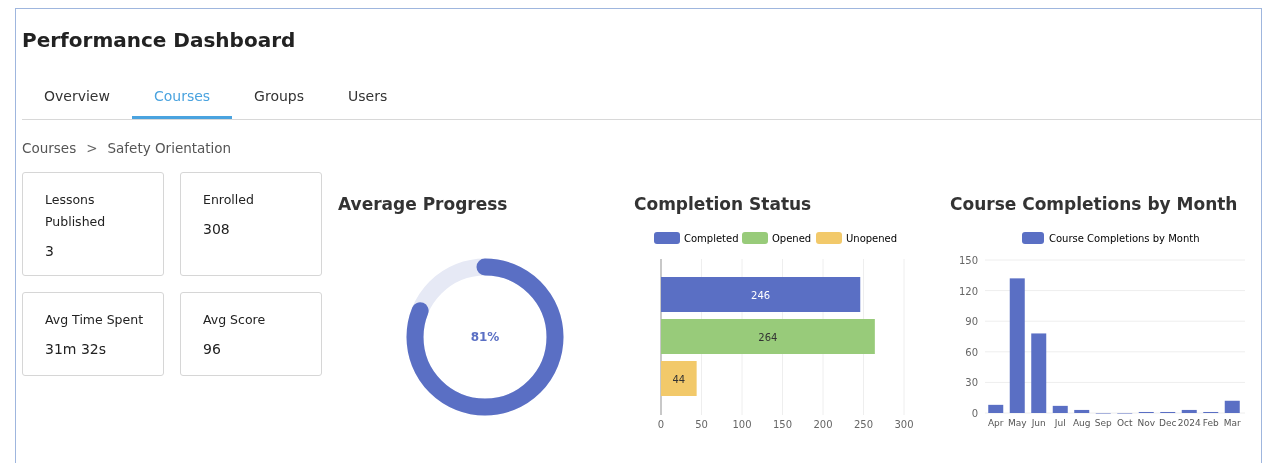  What do you see at coordinates (971, 352) in the screenshot?
I see `axis-tick-label: 60` at bounding box center [971, 352].